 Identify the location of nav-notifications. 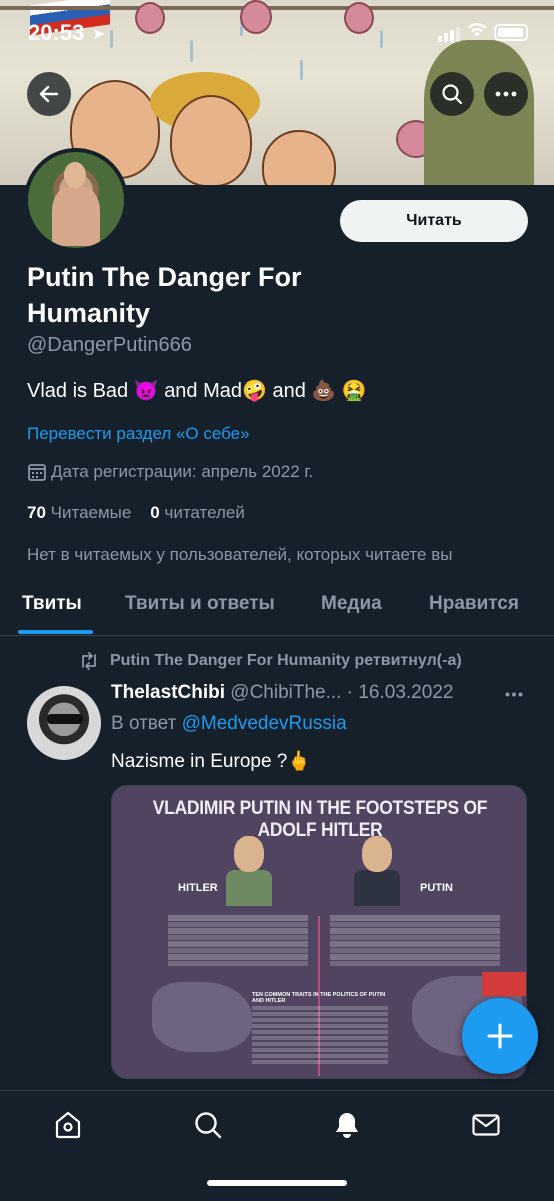
(347, 1125).